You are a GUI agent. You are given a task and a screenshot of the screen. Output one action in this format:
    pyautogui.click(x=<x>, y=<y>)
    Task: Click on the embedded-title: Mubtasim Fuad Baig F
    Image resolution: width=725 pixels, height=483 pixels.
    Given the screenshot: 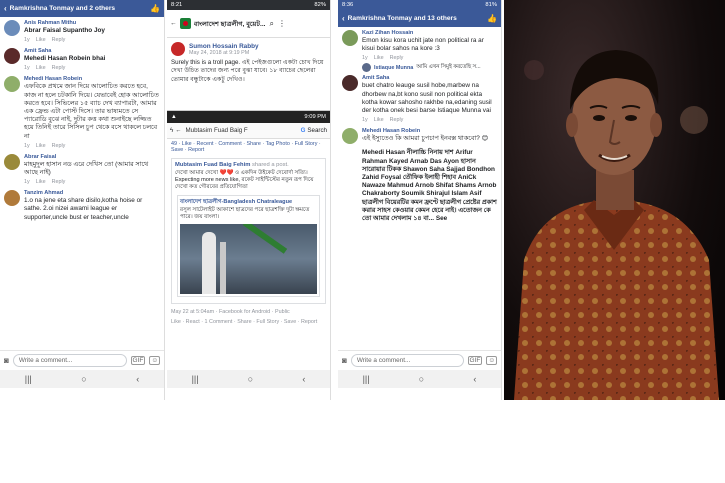 What is the action you would take?
    pyautogui.click(x=216, y=130)
    